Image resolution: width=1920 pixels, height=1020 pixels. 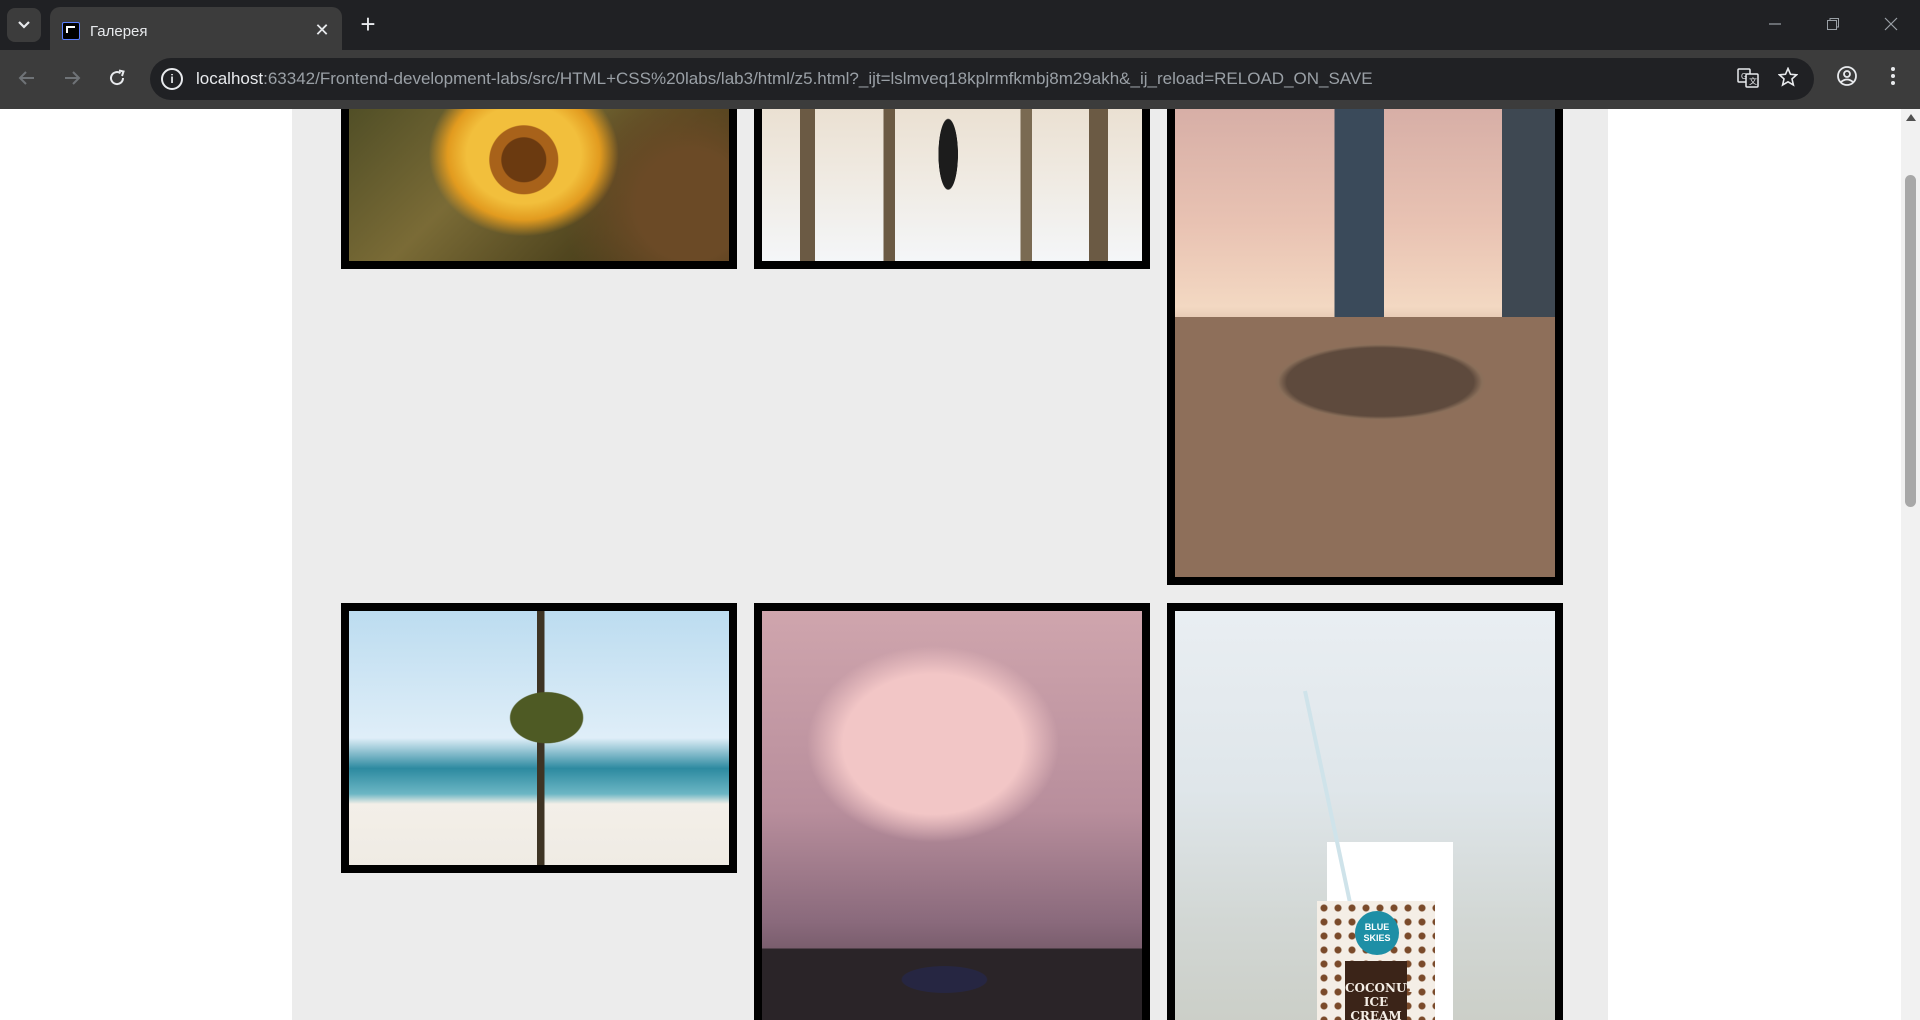 What do you see at coordinates (368, 25) in the screenshot?
I see `new-tab-button: +` at bounding box center [368, 25].